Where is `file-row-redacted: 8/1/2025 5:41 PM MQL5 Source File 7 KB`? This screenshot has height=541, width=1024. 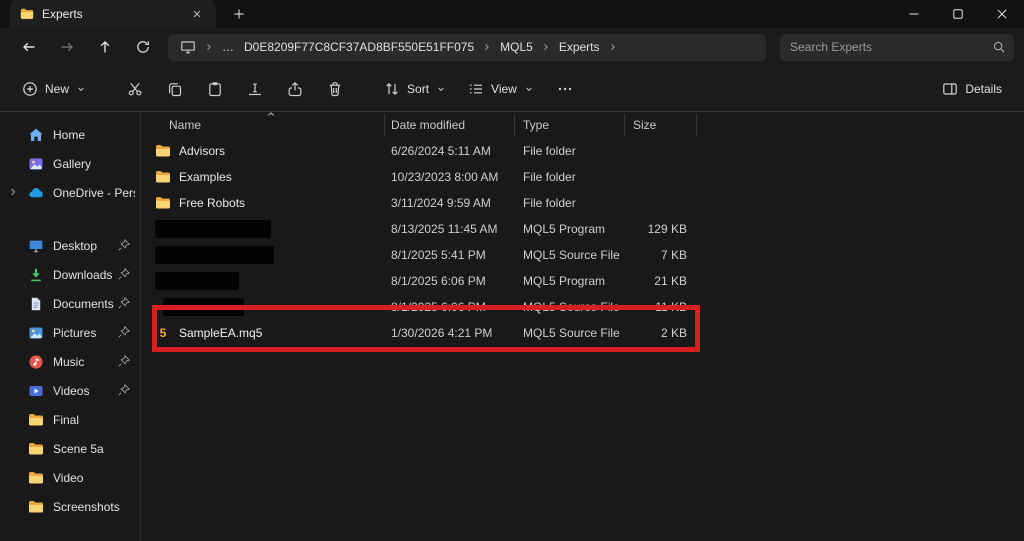
file-row-redacted: 8/1/2025 5:41 PM MQL5 Source File 7 KB is located at coordinates (588, 255).